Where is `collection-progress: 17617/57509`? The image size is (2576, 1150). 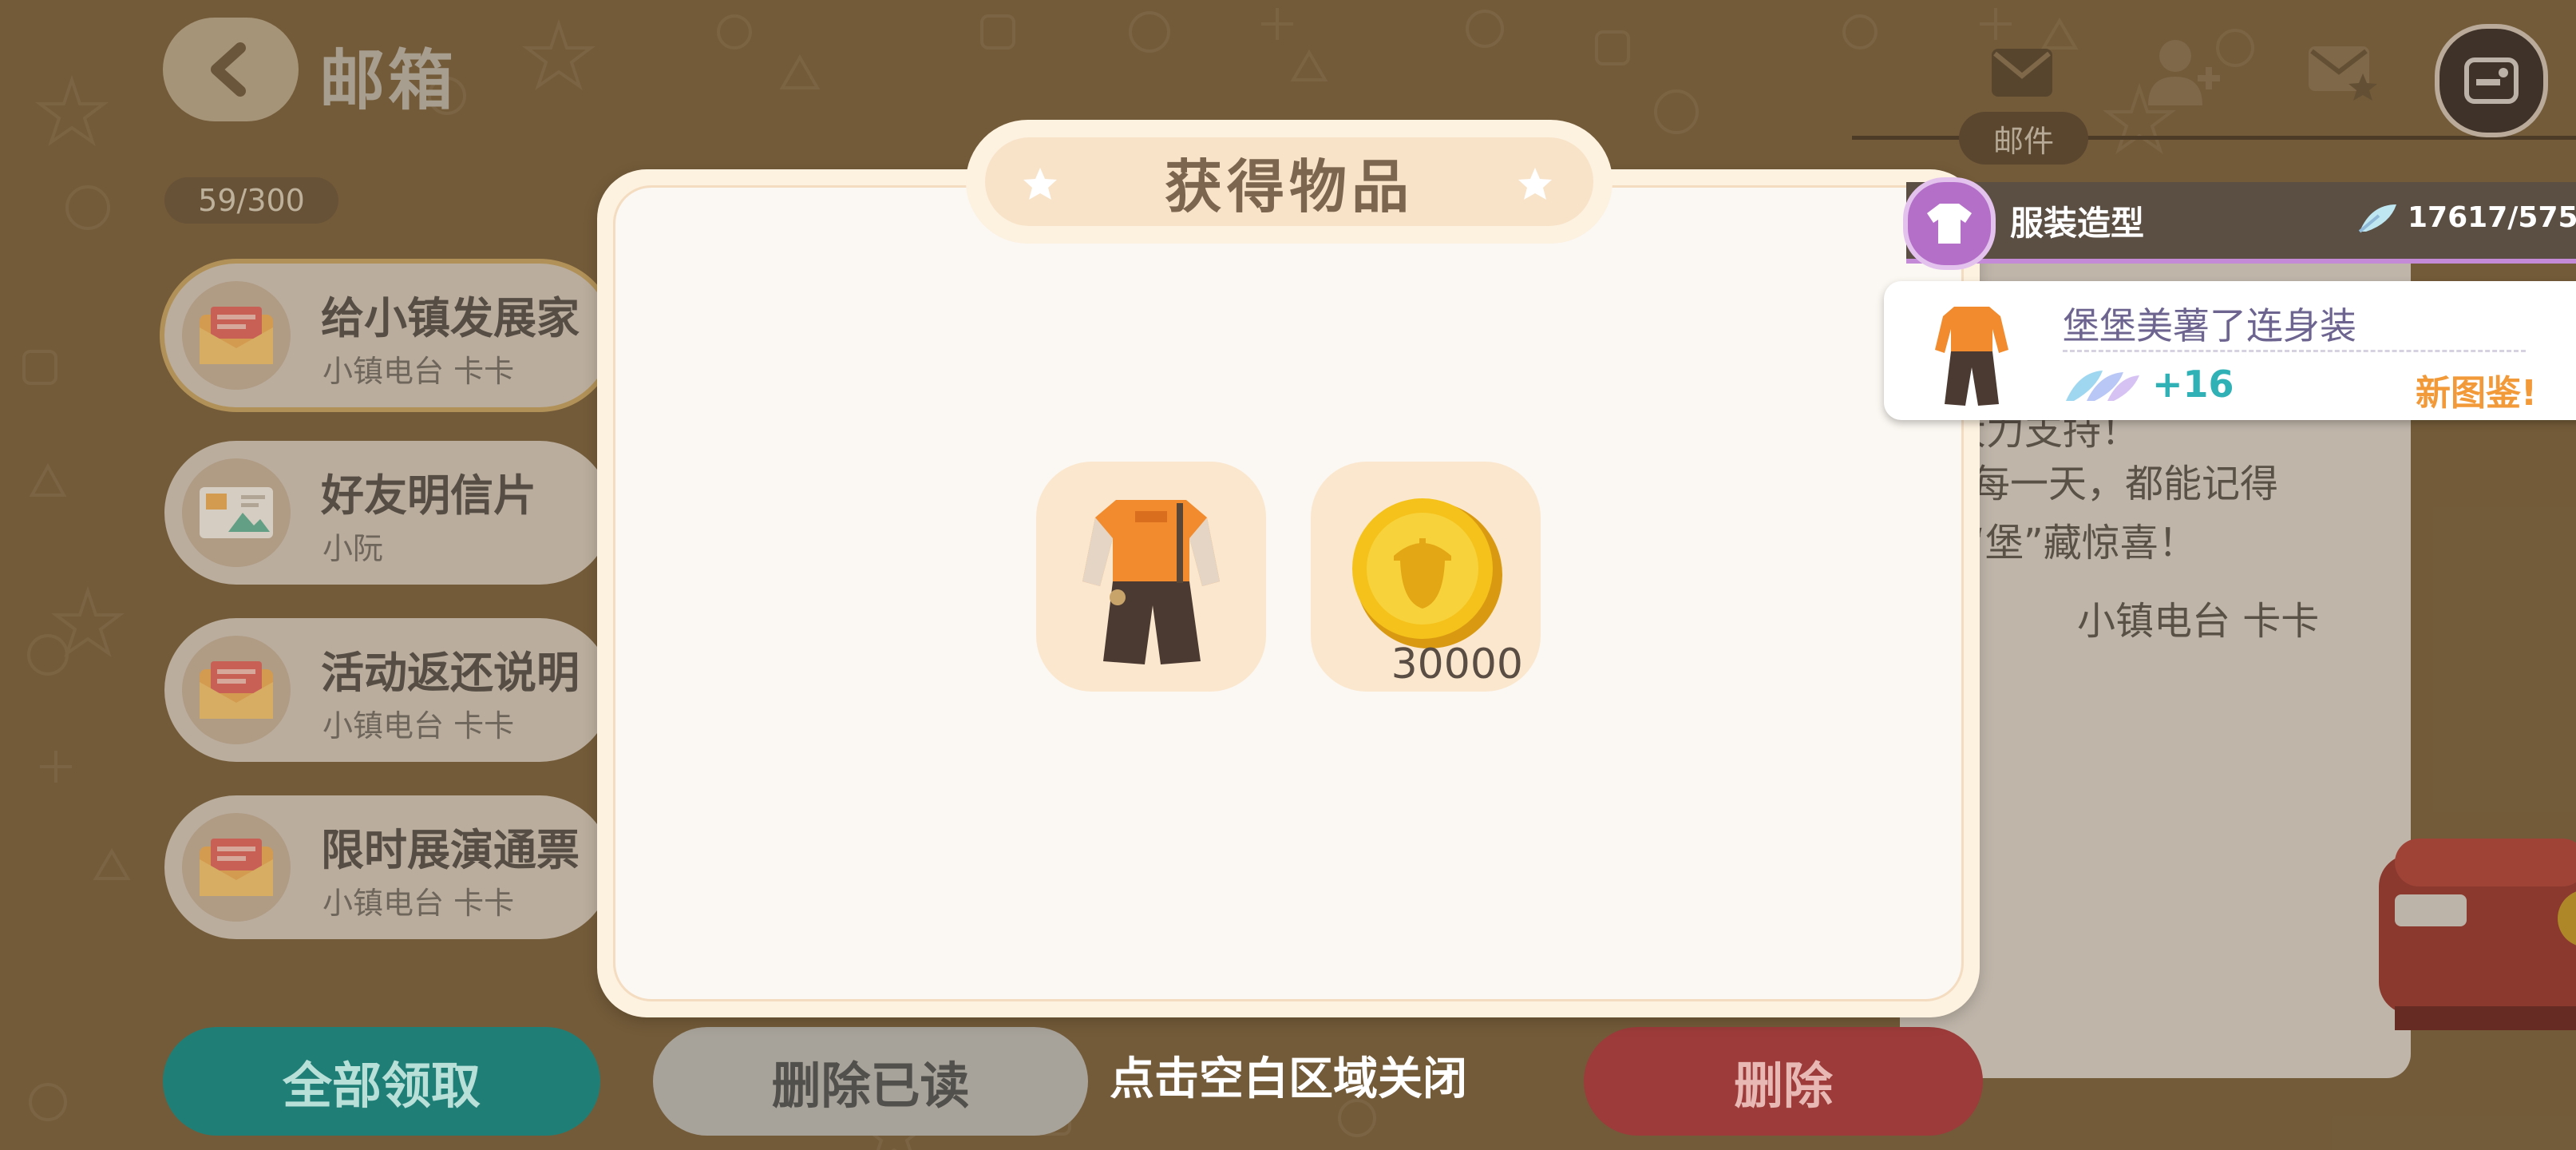
collection-progress: 17617/57509 is located at coordinates (2492, 218).